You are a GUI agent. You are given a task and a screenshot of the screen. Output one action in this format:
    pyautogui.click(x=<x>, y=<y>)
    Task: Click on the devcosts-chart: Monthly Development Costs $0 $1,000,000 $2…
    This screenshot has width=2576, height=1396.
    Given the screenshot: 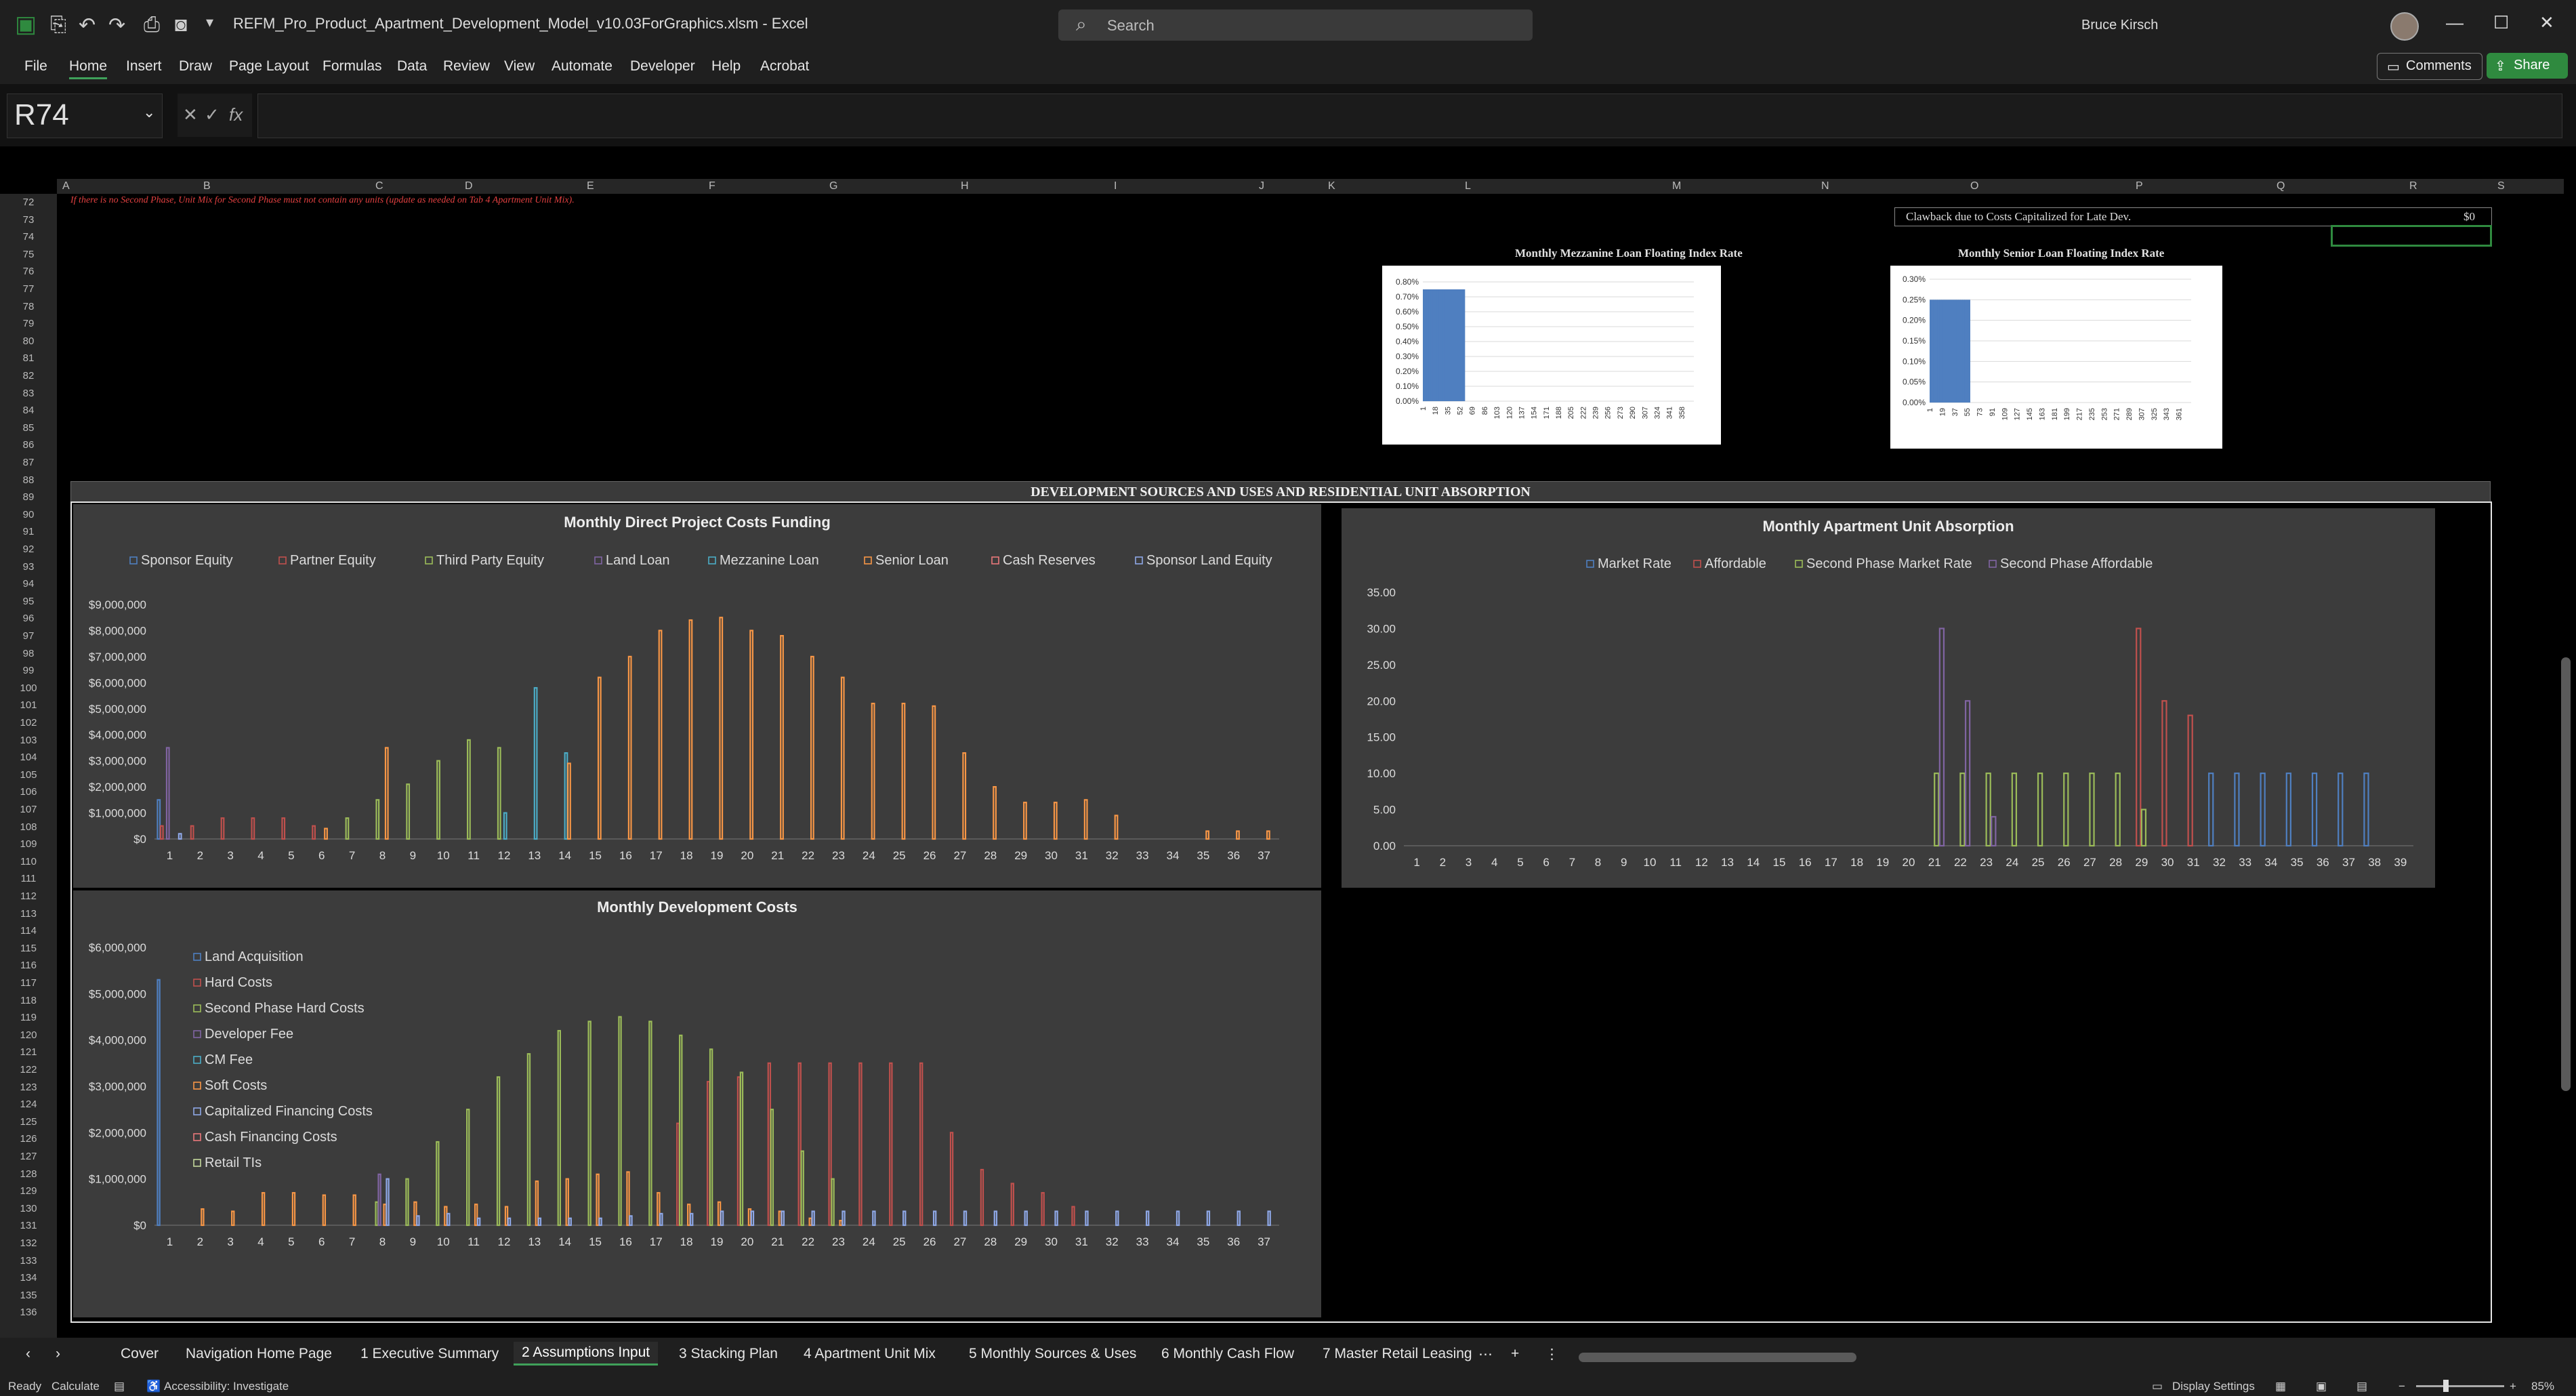 What is the action you would take?
    pyautogui.click(x=697, y=1103)
    